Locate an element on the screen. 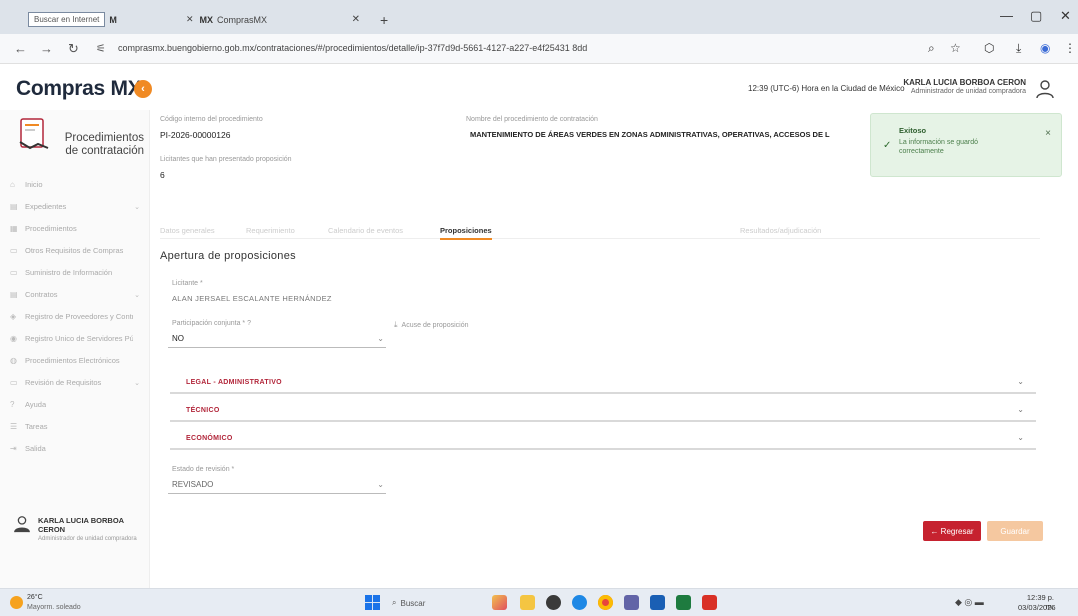  sidebar-item-label: Contratos is located at coordinates (41, 294).